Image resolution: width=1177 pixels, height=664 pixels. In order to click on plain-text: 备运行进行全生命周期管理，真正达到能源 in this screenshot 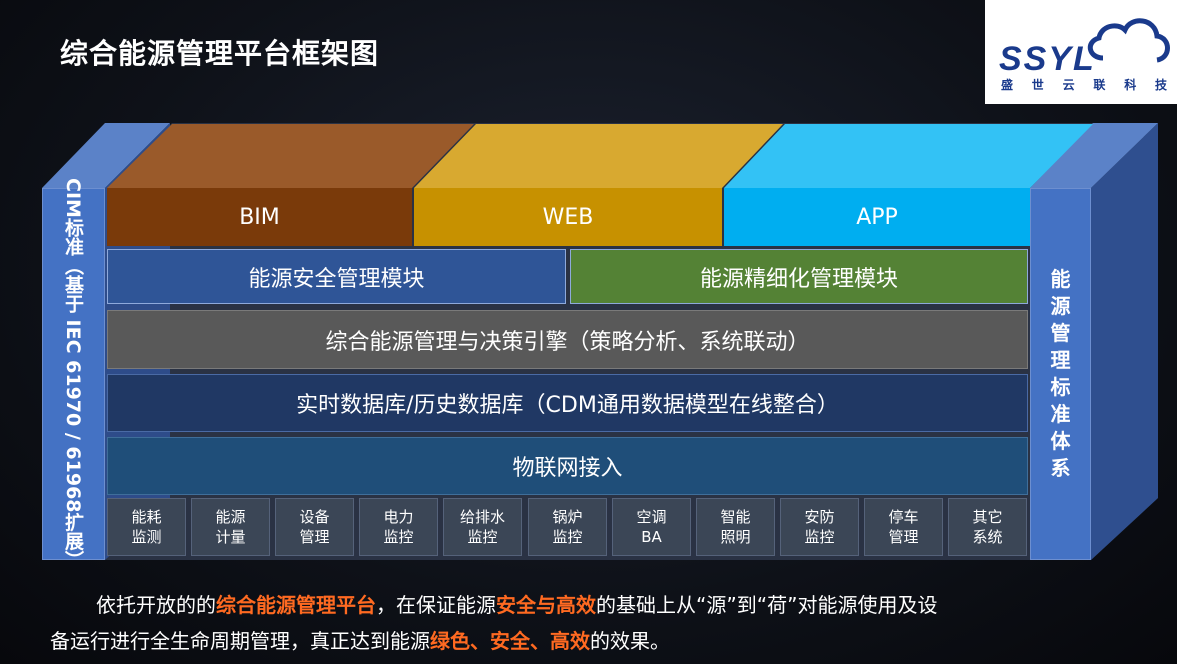, I will do `click(240, 641)`.